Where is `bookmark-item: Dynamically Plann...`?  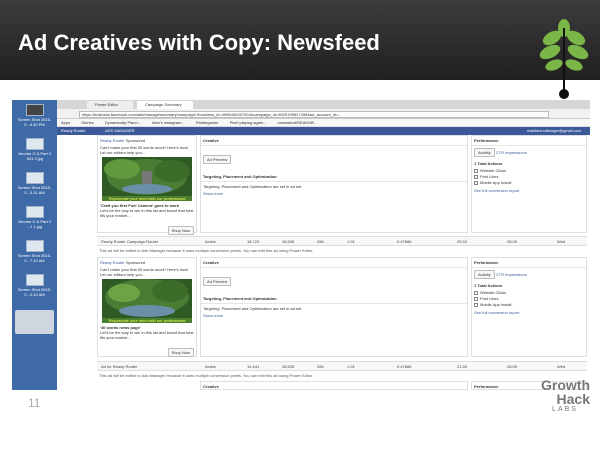
bookmark-item: Dynamically Plann... is located at coordinates (123, 122).